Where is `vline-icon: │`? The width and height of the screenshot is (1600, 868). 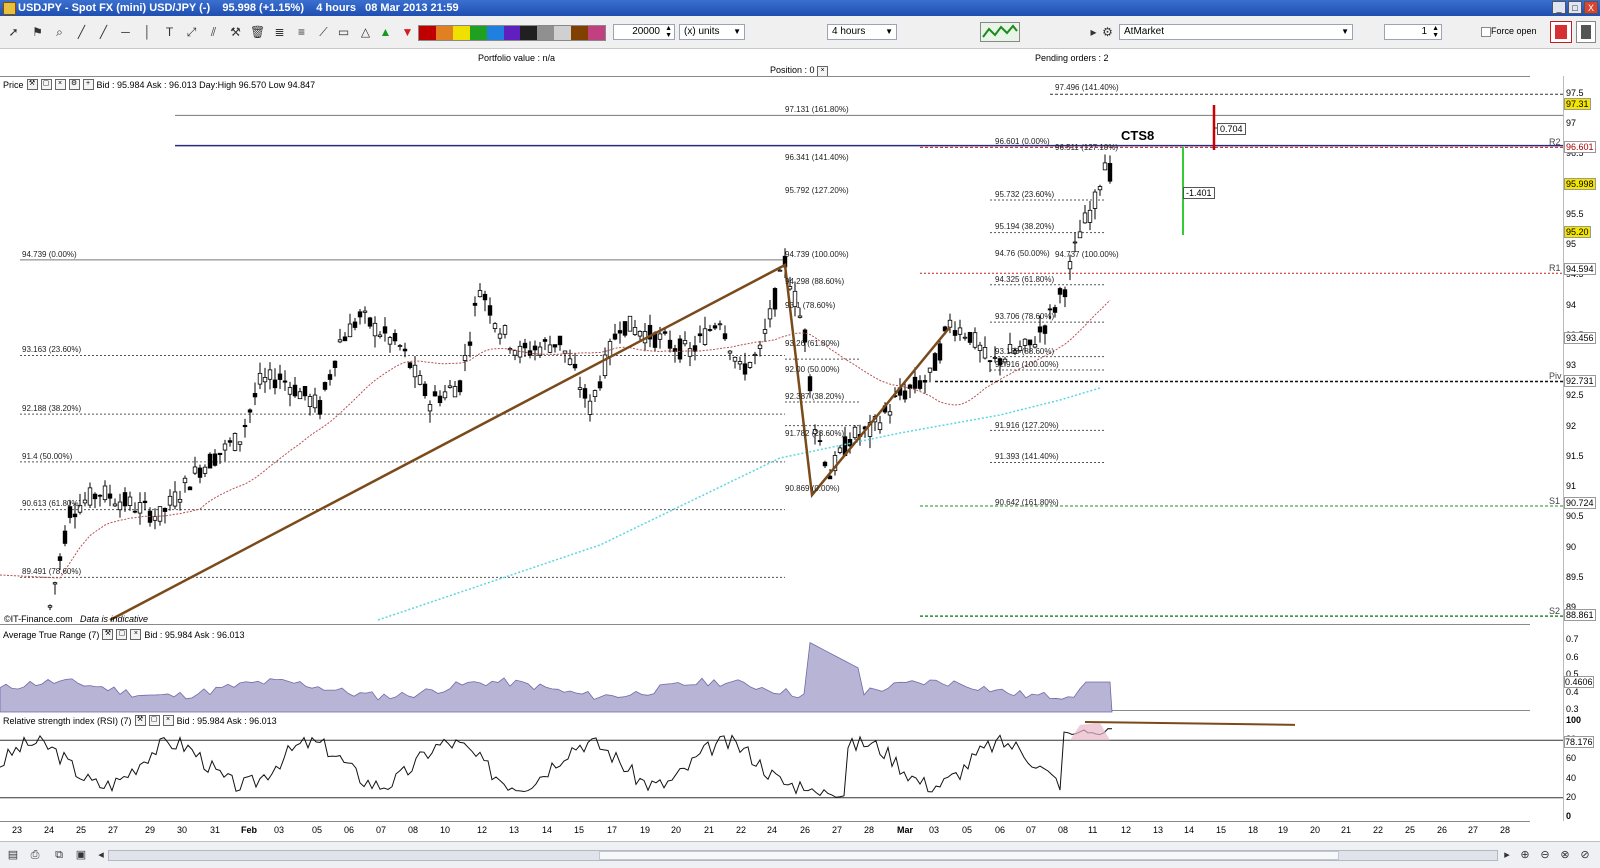 vline-icon: │ is located at coordinates (147, 32).